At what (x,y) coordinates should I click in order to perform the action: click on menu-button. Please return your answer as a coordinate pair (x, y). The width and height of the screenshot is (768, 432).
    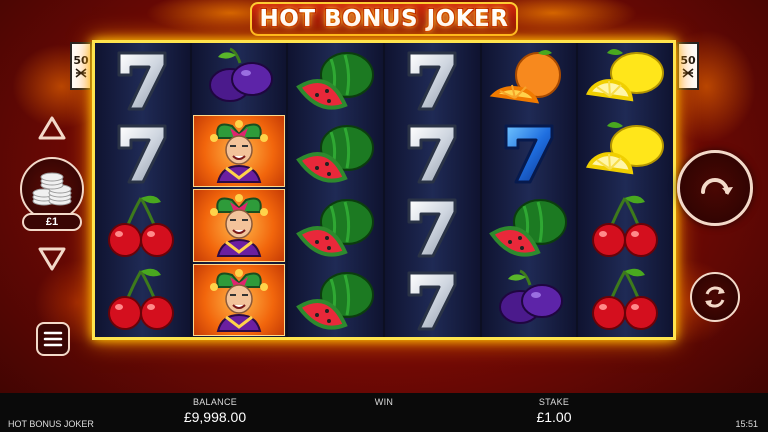
    Looking at the image, I should click on (53, 339).